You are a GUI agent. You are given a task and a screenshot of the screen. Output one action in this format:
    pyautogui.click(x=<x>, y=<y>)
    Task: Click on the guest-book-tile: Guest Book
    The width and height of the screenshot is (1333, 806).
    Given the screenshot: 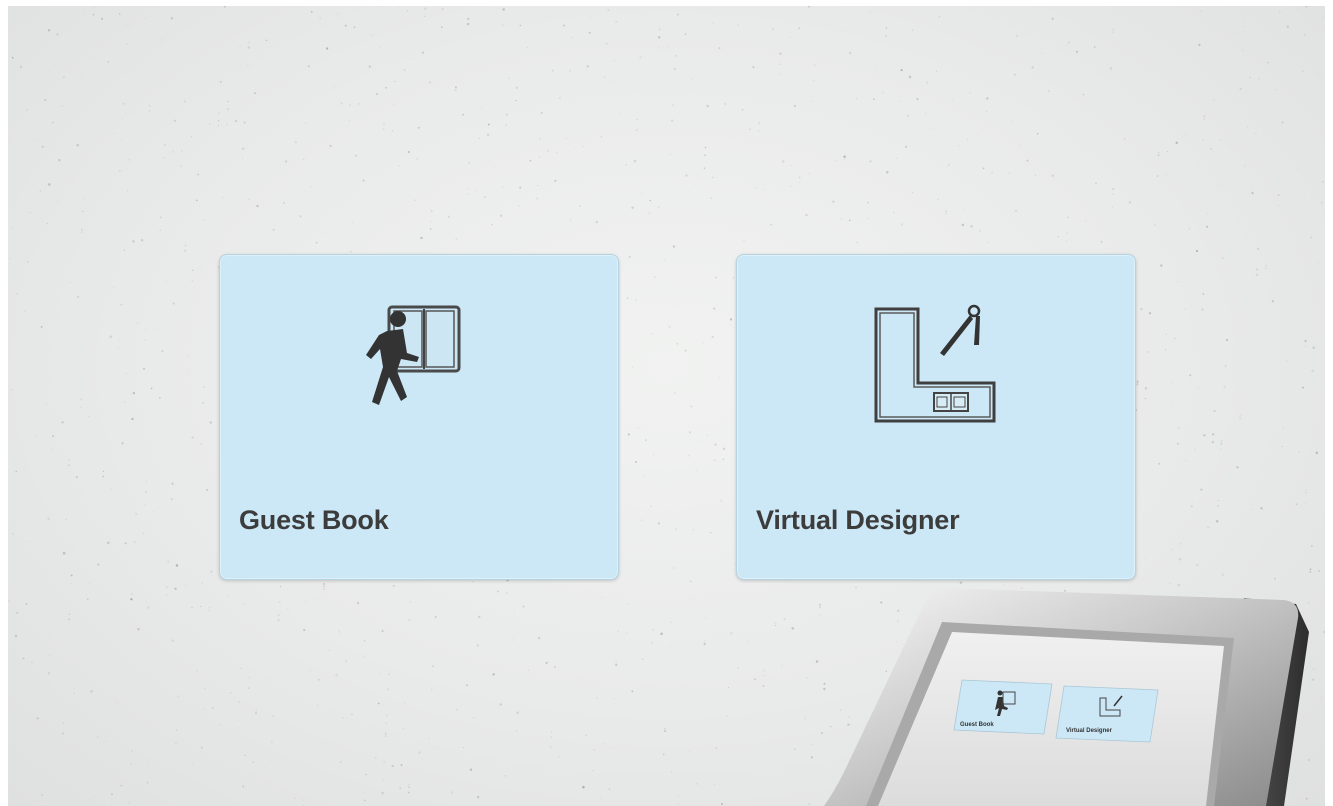 What is the action you would take?
    pyautogui.click(x=419, y=417)
    